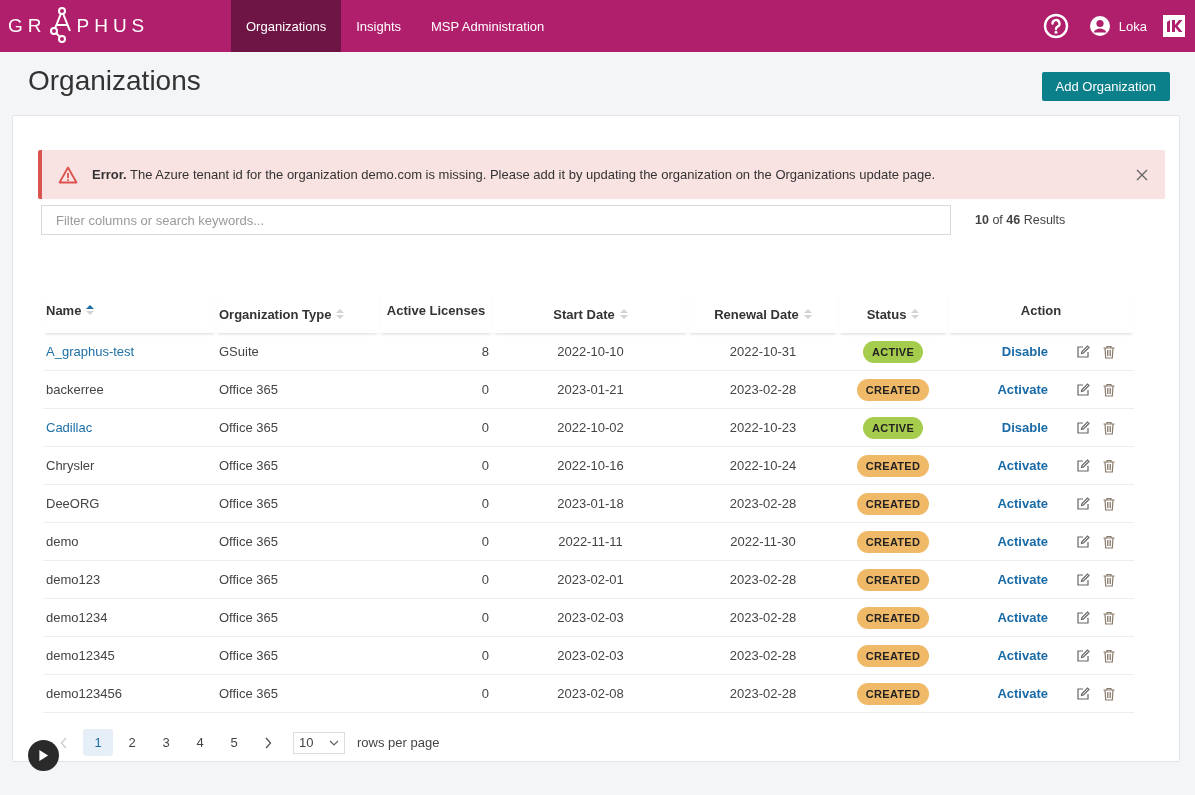  I want to click on organization-name: backerree, so click(75, 389).